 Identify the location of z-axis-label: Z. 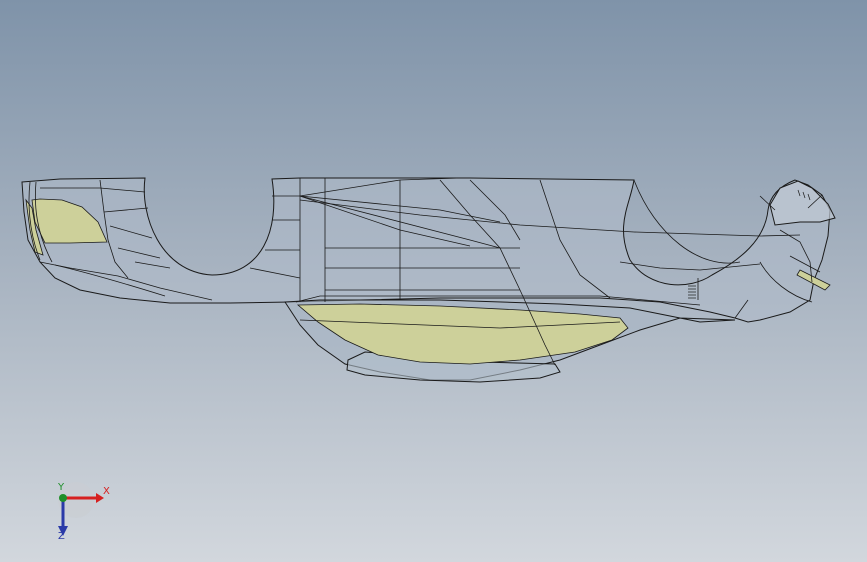
(61, 536).